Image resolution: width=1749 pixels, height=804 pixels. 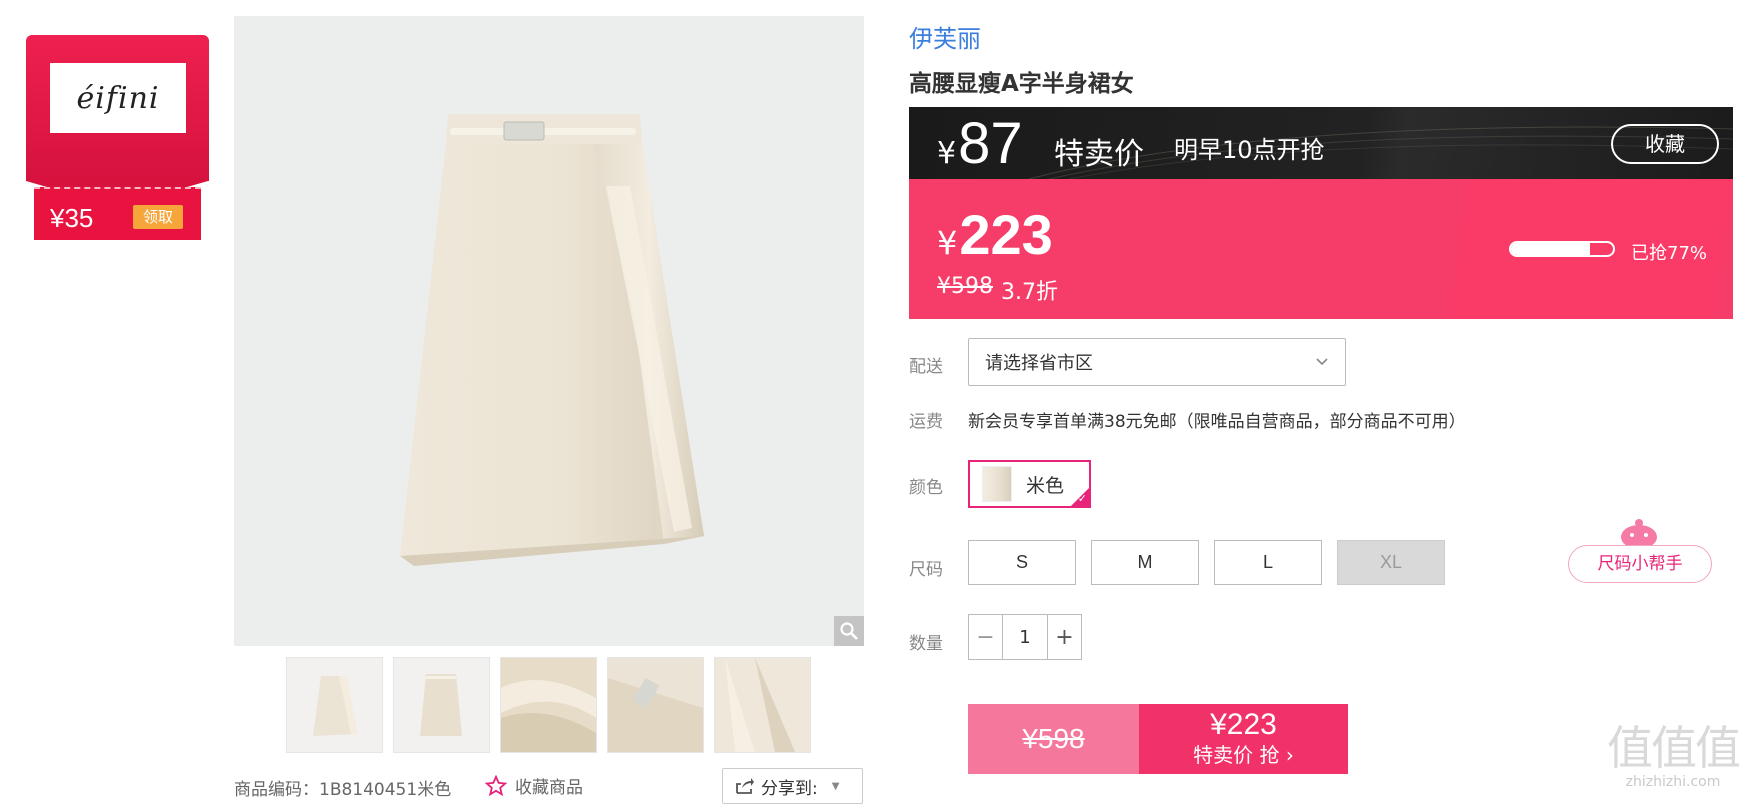 I want to click on star-icon, so click(x=496, y=785).